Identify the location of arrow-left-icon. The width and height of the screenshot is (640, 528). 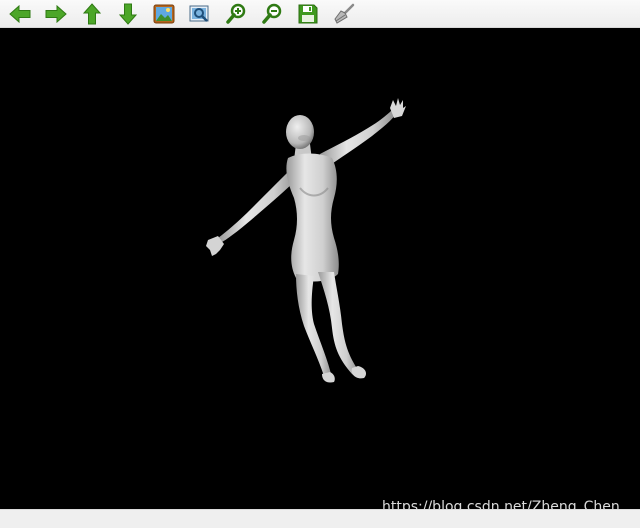
(20, 14).